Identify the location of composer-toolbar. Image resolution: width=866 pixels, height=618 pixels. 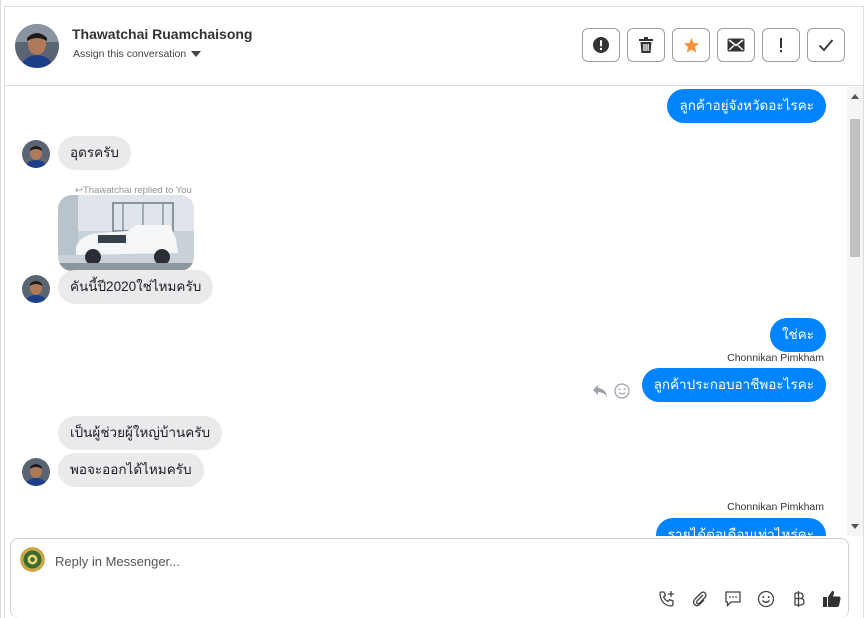
(749, 599).